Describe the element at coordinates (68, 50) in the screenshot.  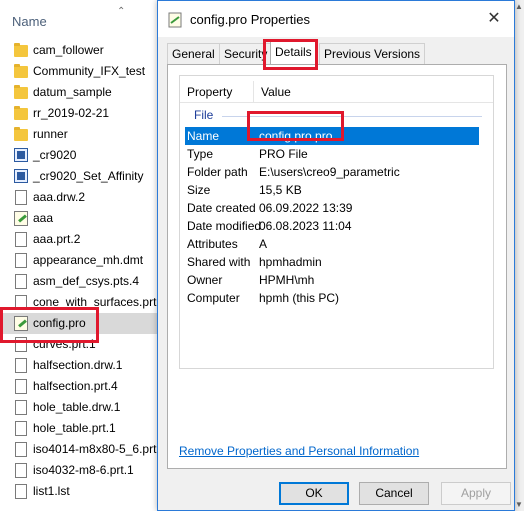
I see `file-name: cam_follower` at that location.